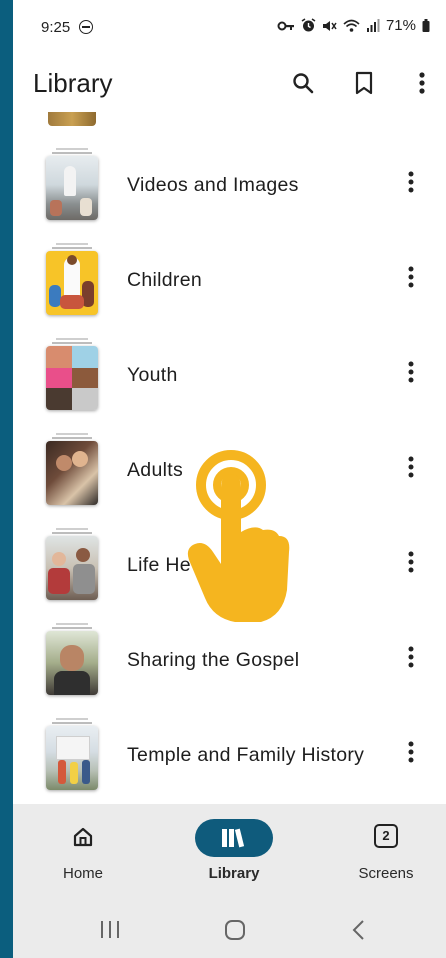  I want to click on list-item-label: Youth, so click(152, 375).